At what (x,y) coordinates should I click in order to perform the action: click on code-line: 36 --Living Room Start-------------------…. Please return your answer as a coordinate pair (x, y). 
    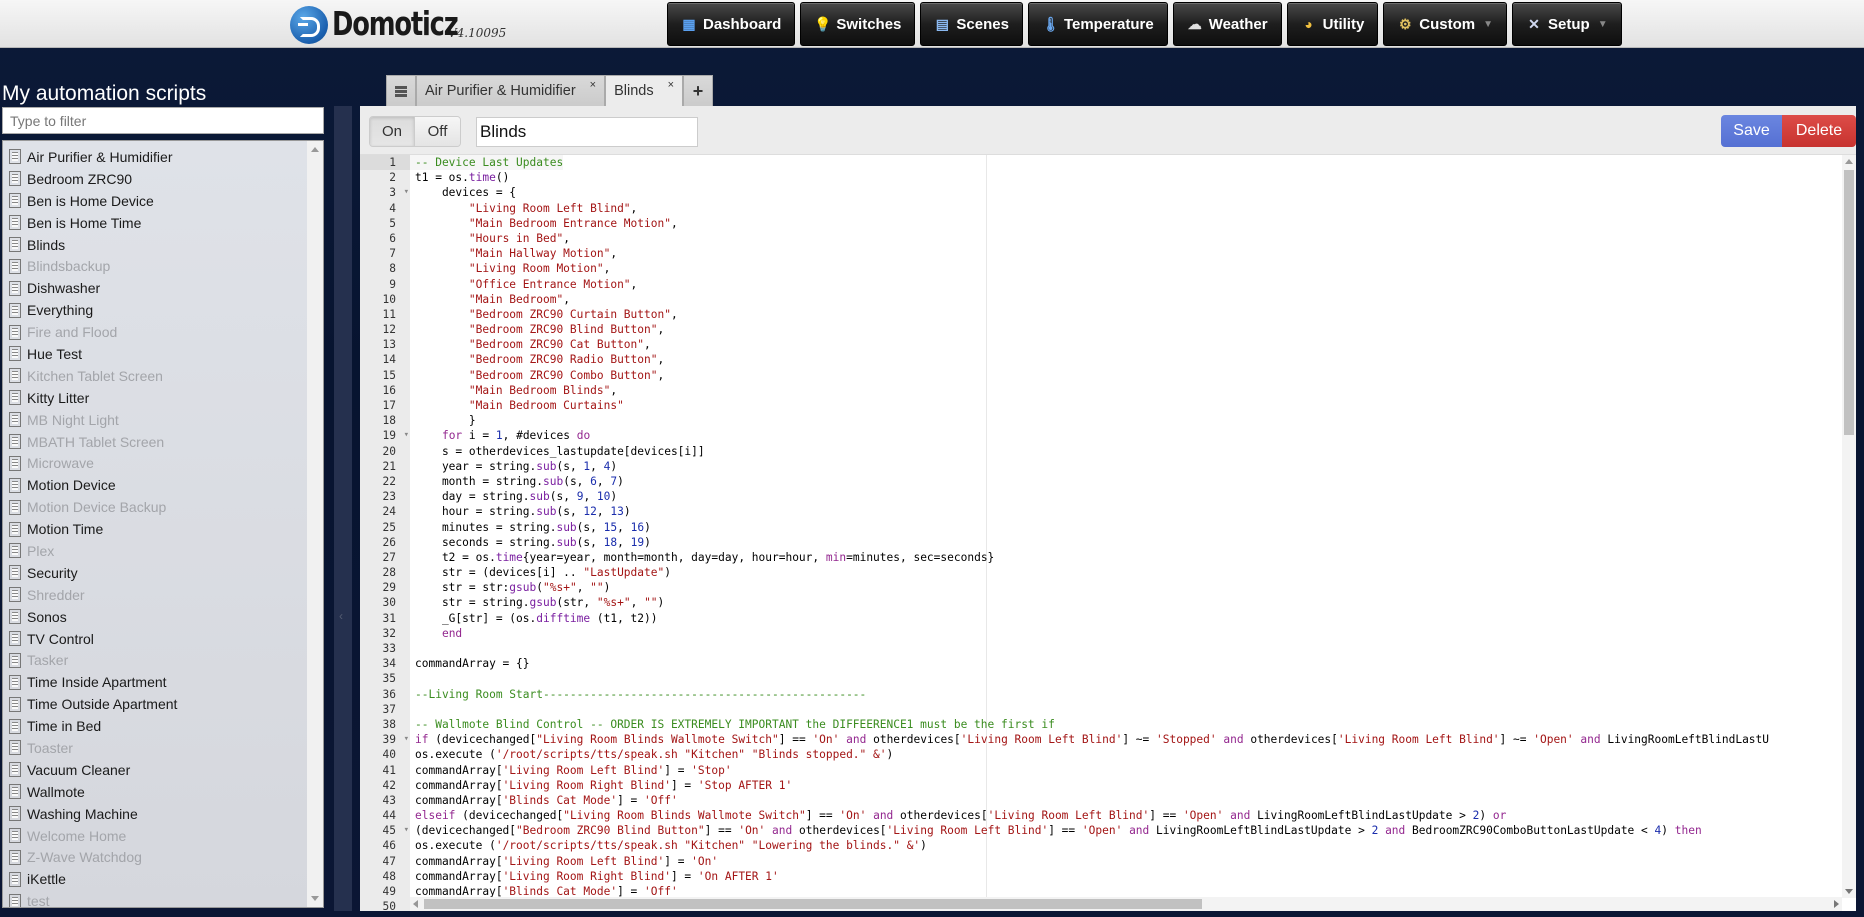
    Looking at the image, I should click on (1108, 694).